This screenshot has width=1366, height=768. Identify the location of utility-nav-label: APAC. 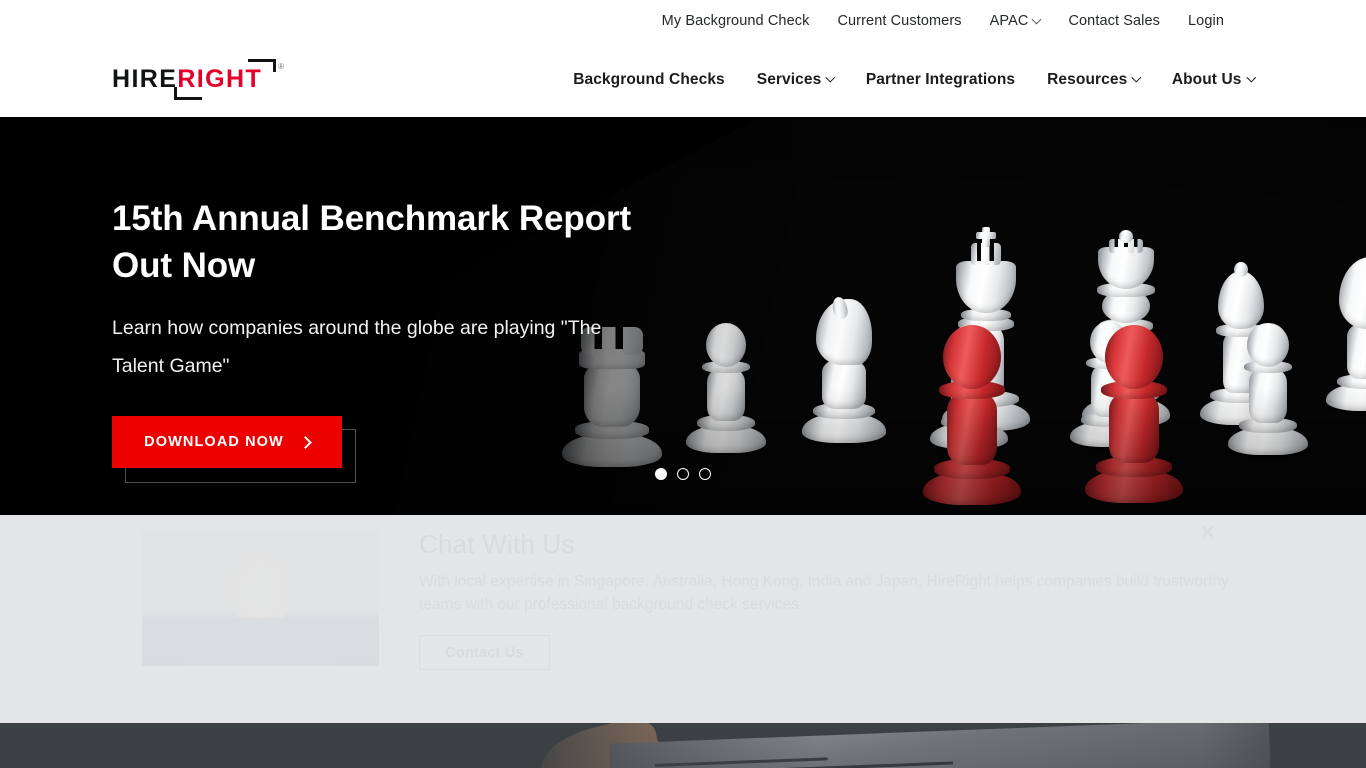
(1009, 20).